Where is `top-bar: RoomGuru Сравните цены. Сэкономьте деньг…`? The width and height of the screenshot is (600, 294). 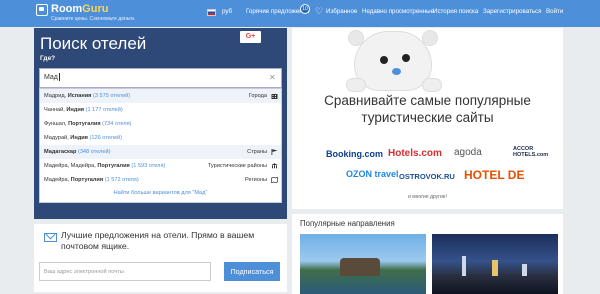 top-bar: RoomGuru Сравните цены. Сэкономьте деньг… is located at coordinates (300, 13).